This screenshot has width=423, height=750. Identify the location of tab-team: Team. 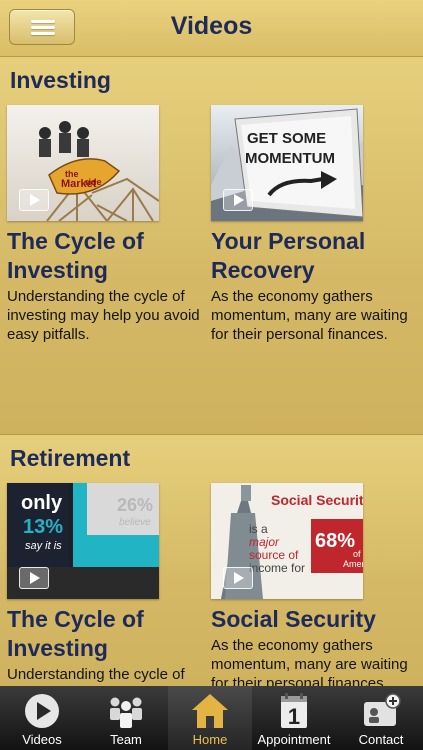
(126, 718).